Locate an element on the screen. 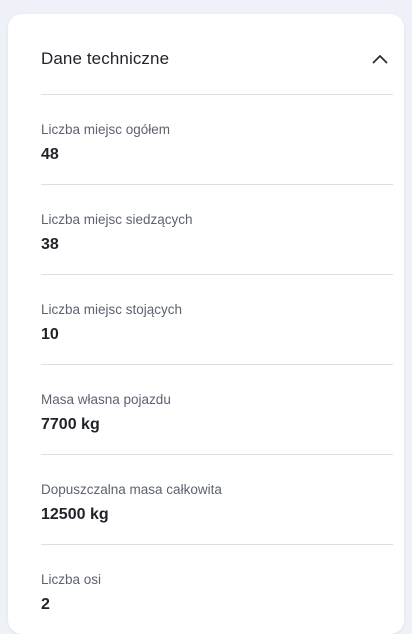 This screenshot has height=634, width=412. spec-value: 48 is located at coordinates (50, 154).